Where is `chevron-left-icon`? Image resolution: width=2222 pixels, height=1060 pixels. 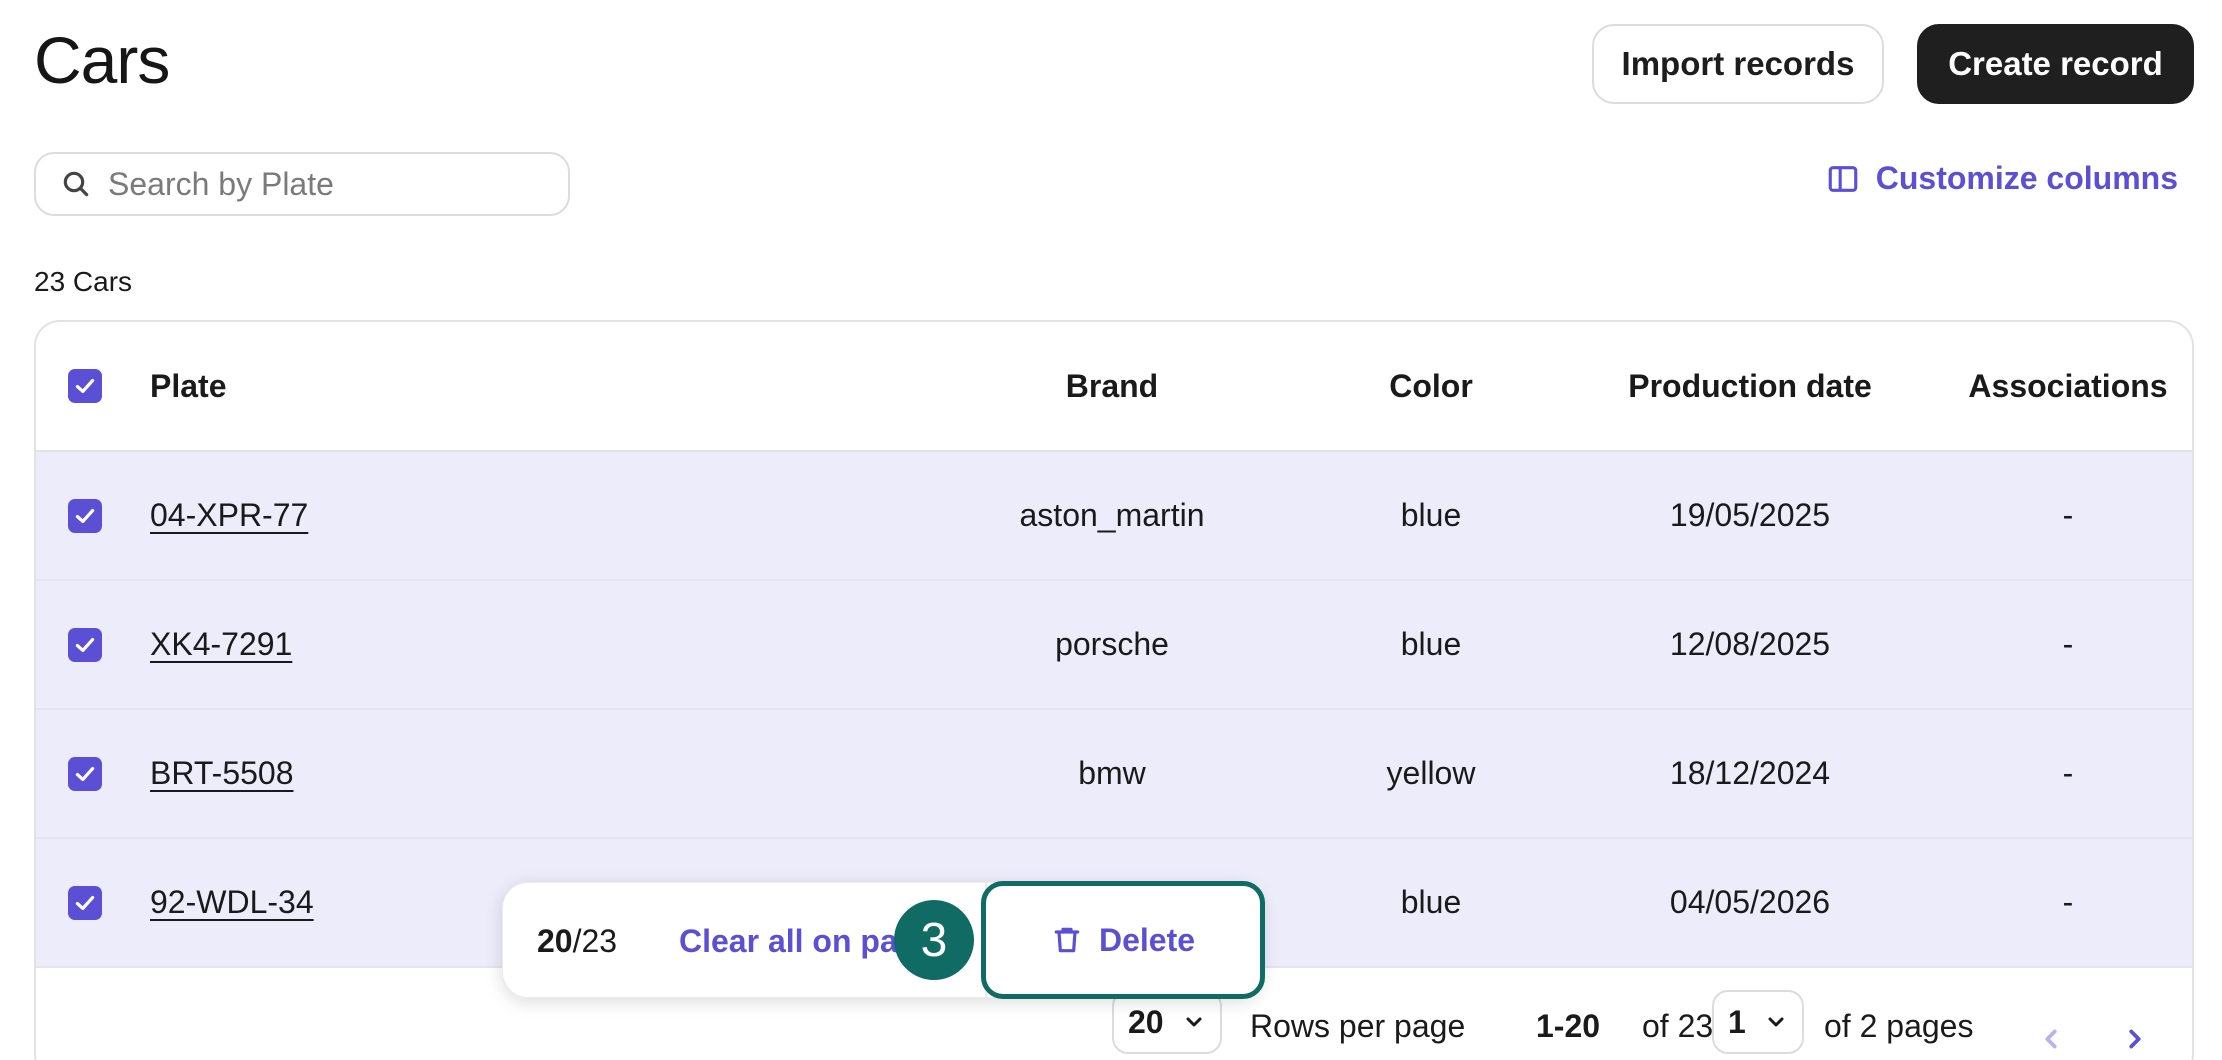 chevron-left-icon is located at coordinates (2051, 1039).